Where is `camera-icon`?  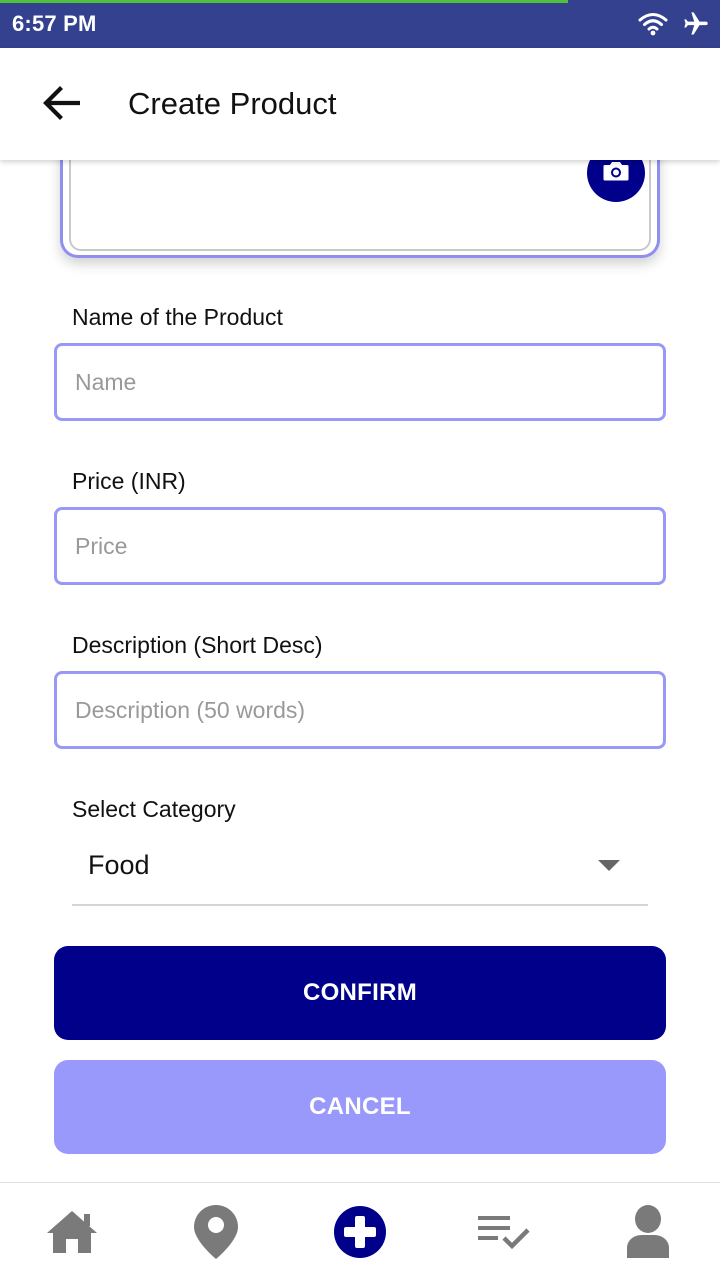
camera-icon is located at coordinates (616, 174).